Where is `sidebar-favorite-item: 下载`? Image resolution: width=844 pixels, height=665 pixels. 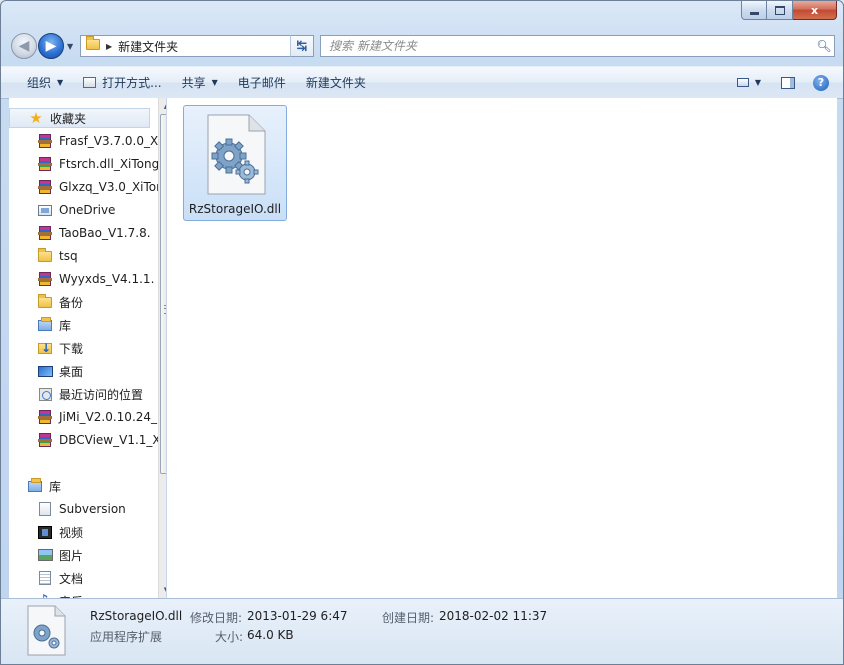 sidebar-favorite-item: 下载 is located at coordinates (87, 348).